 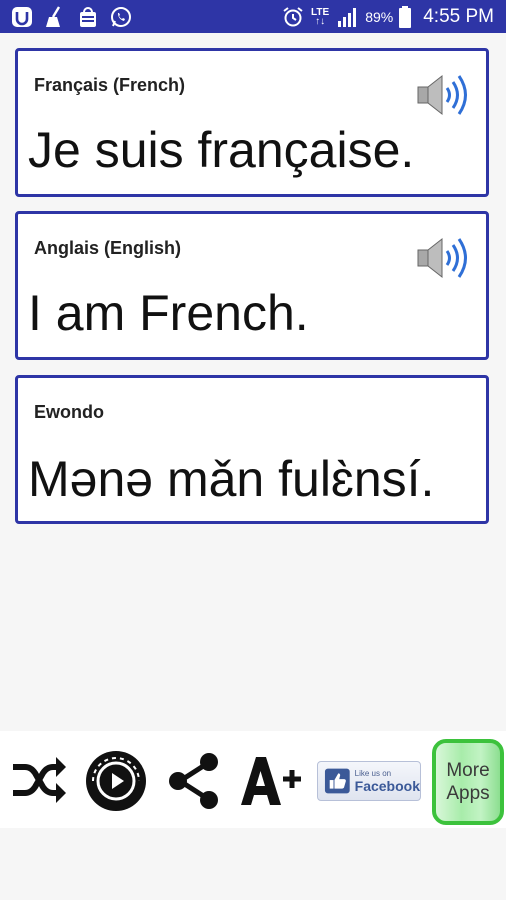 I want to click on thumbs-up-icon, so click(x=337, y=781).